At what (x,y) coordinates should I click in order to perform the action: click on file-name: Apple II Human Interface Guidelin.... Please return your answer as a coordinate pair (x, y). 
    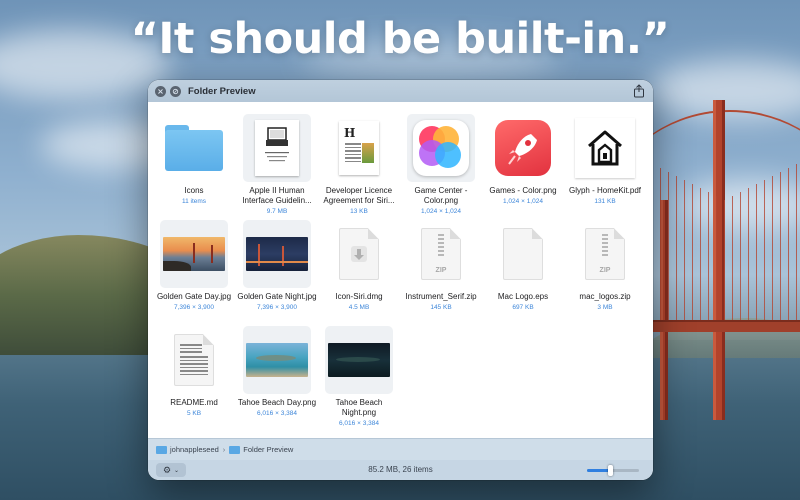
    Looking at the image, I should click on (277, 195).